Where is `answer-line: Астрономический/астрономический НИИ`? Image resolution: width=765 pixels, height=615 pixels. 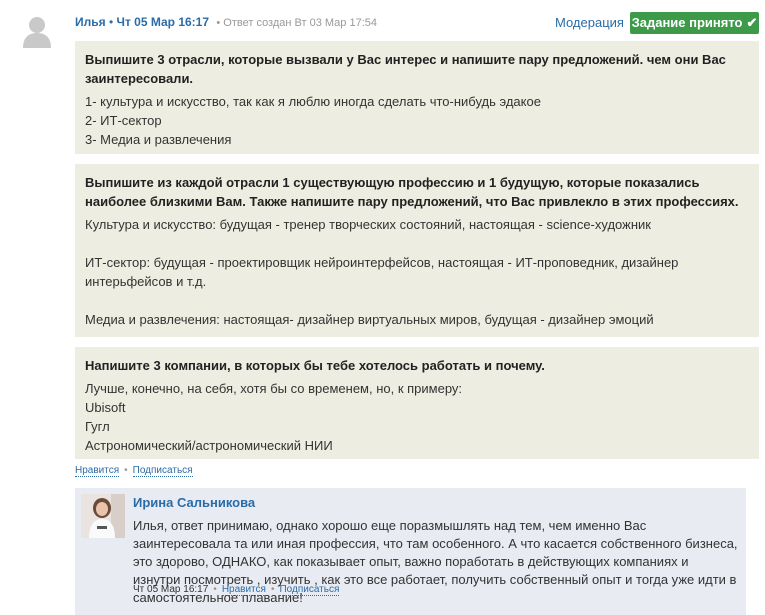 answer-line: Астрономический/астрономический НИИ is located at coordinates (209, 445).